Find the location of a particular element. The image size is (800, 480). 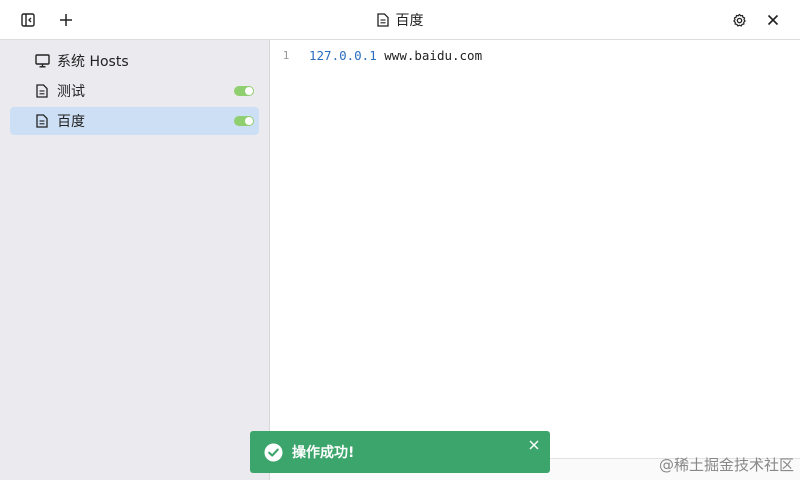

ip-address: 127.0.0.1 is located at coordinates (343, 55).